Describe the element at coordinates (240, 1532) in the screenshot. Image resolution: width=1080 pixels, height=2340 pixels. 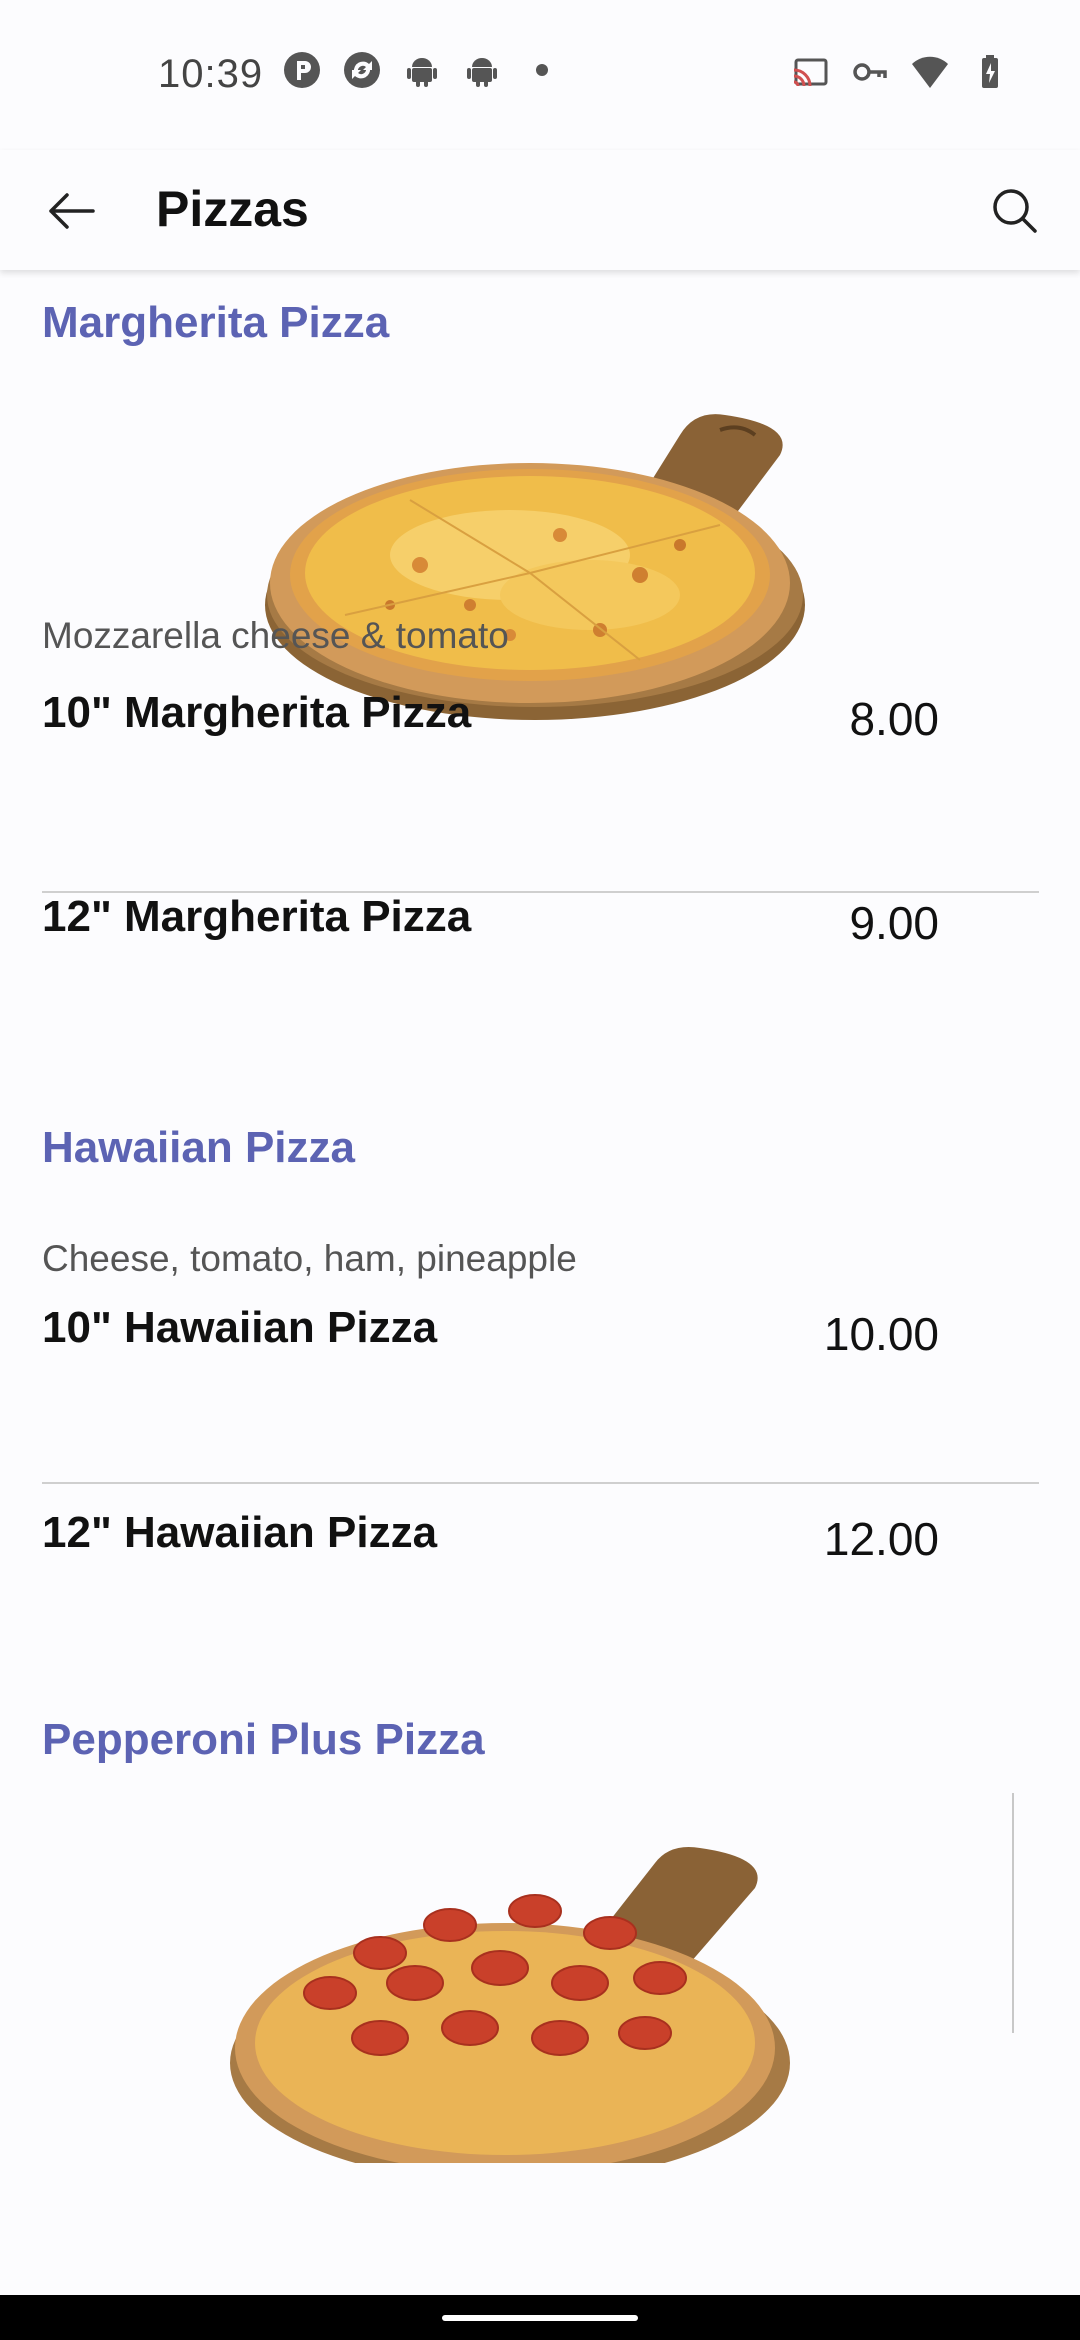
I see `item-name: 12" Hawaiian Pizza` at that location.